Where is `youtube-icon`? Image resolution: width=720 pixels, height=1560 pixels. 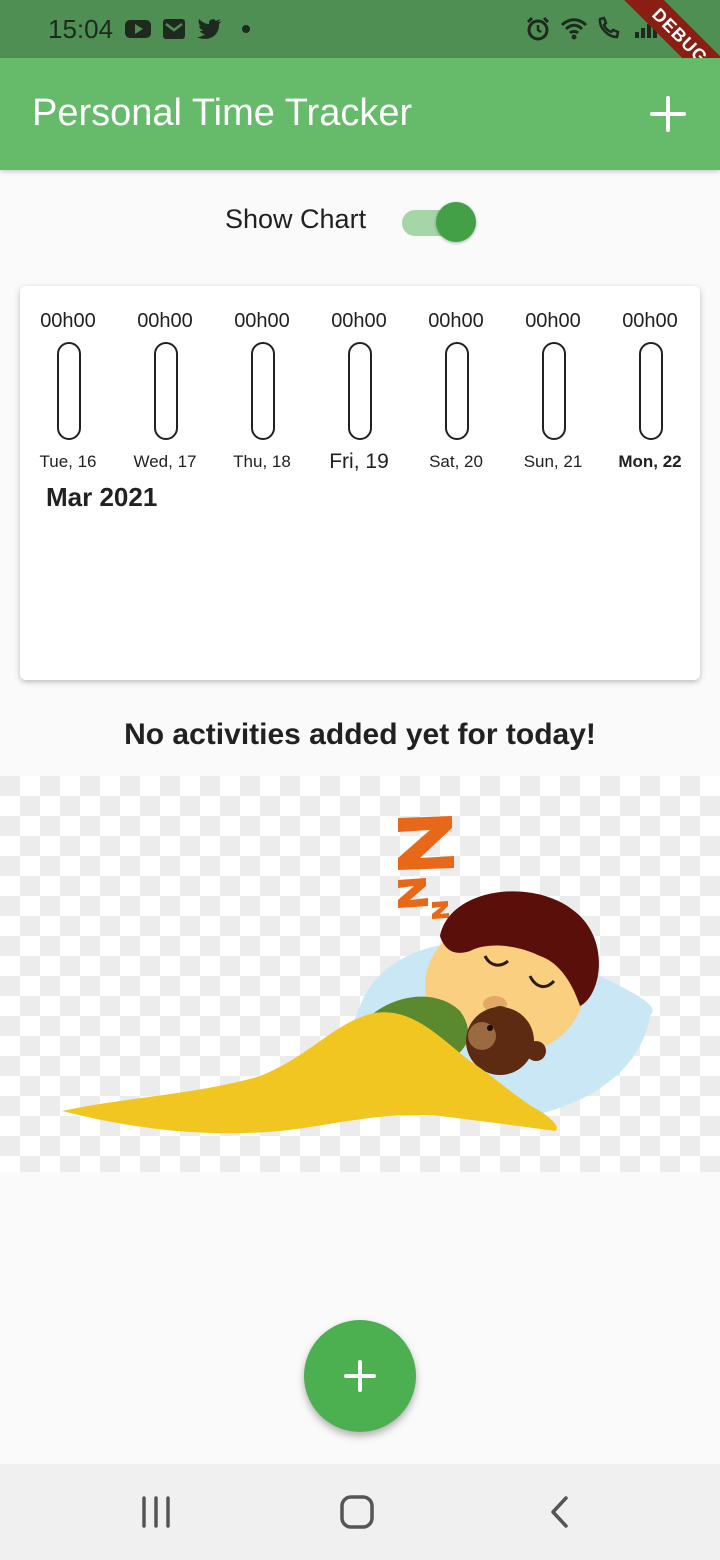 youtube-icon is located at coordinates (138, 29).